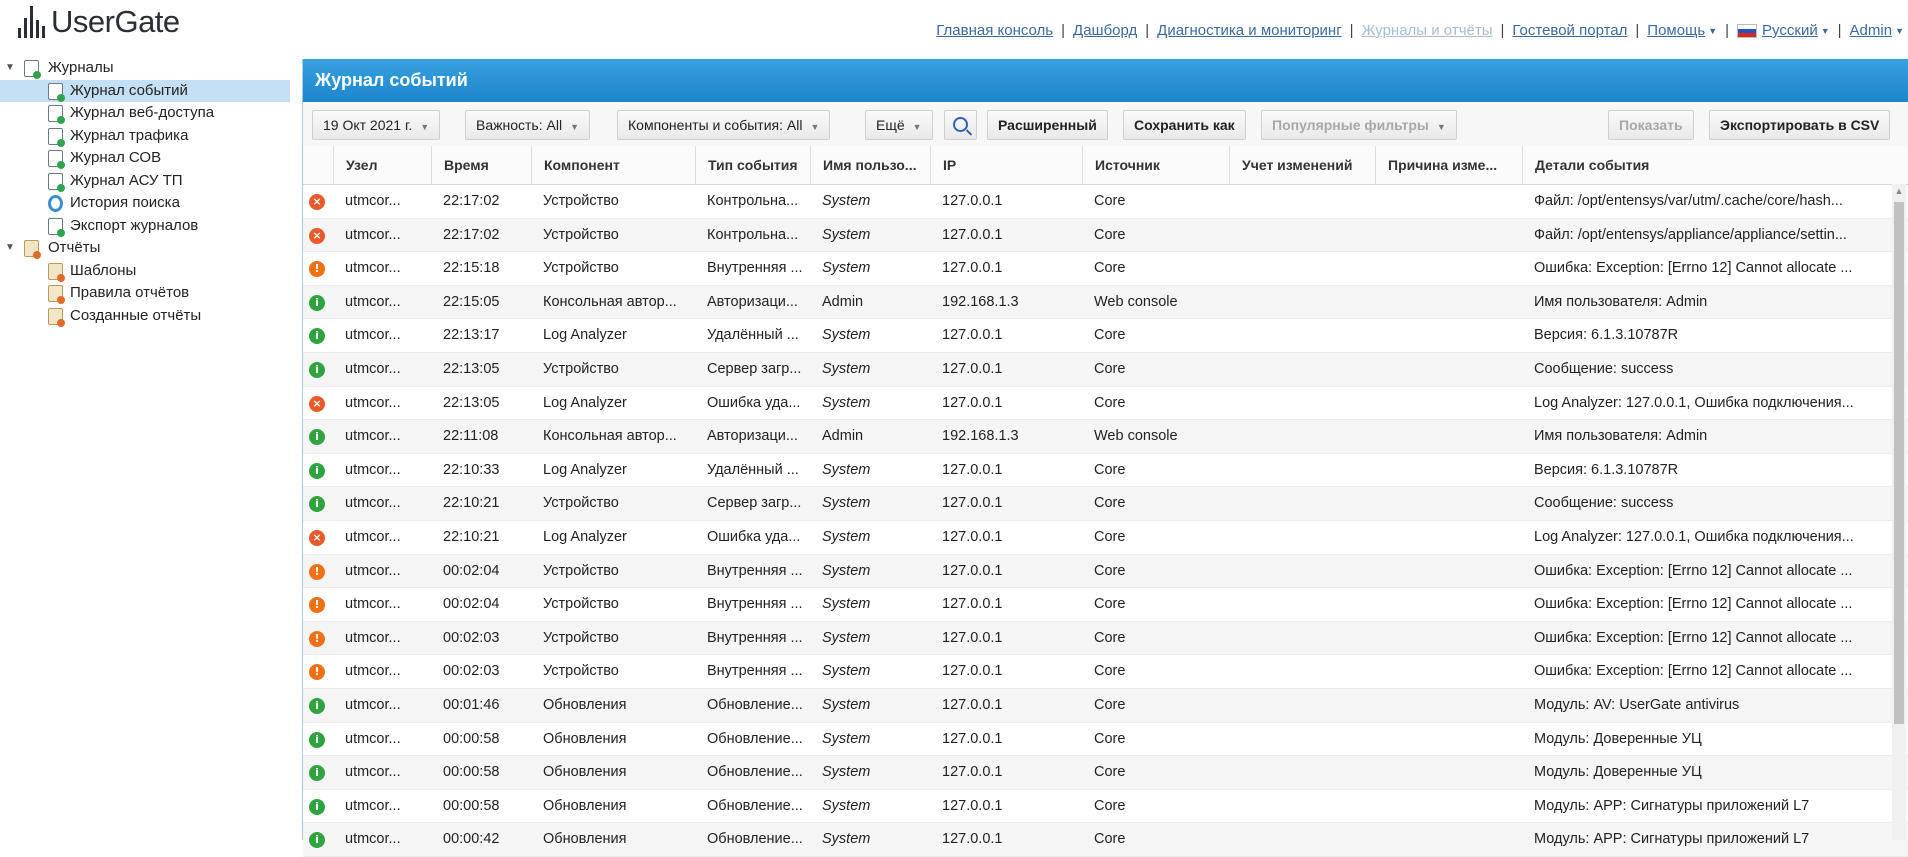 The width and height of the screenshot is (1908, 857). I want to click on nav-link-2: Диагностика и мониторинг, so click(1249, 30).